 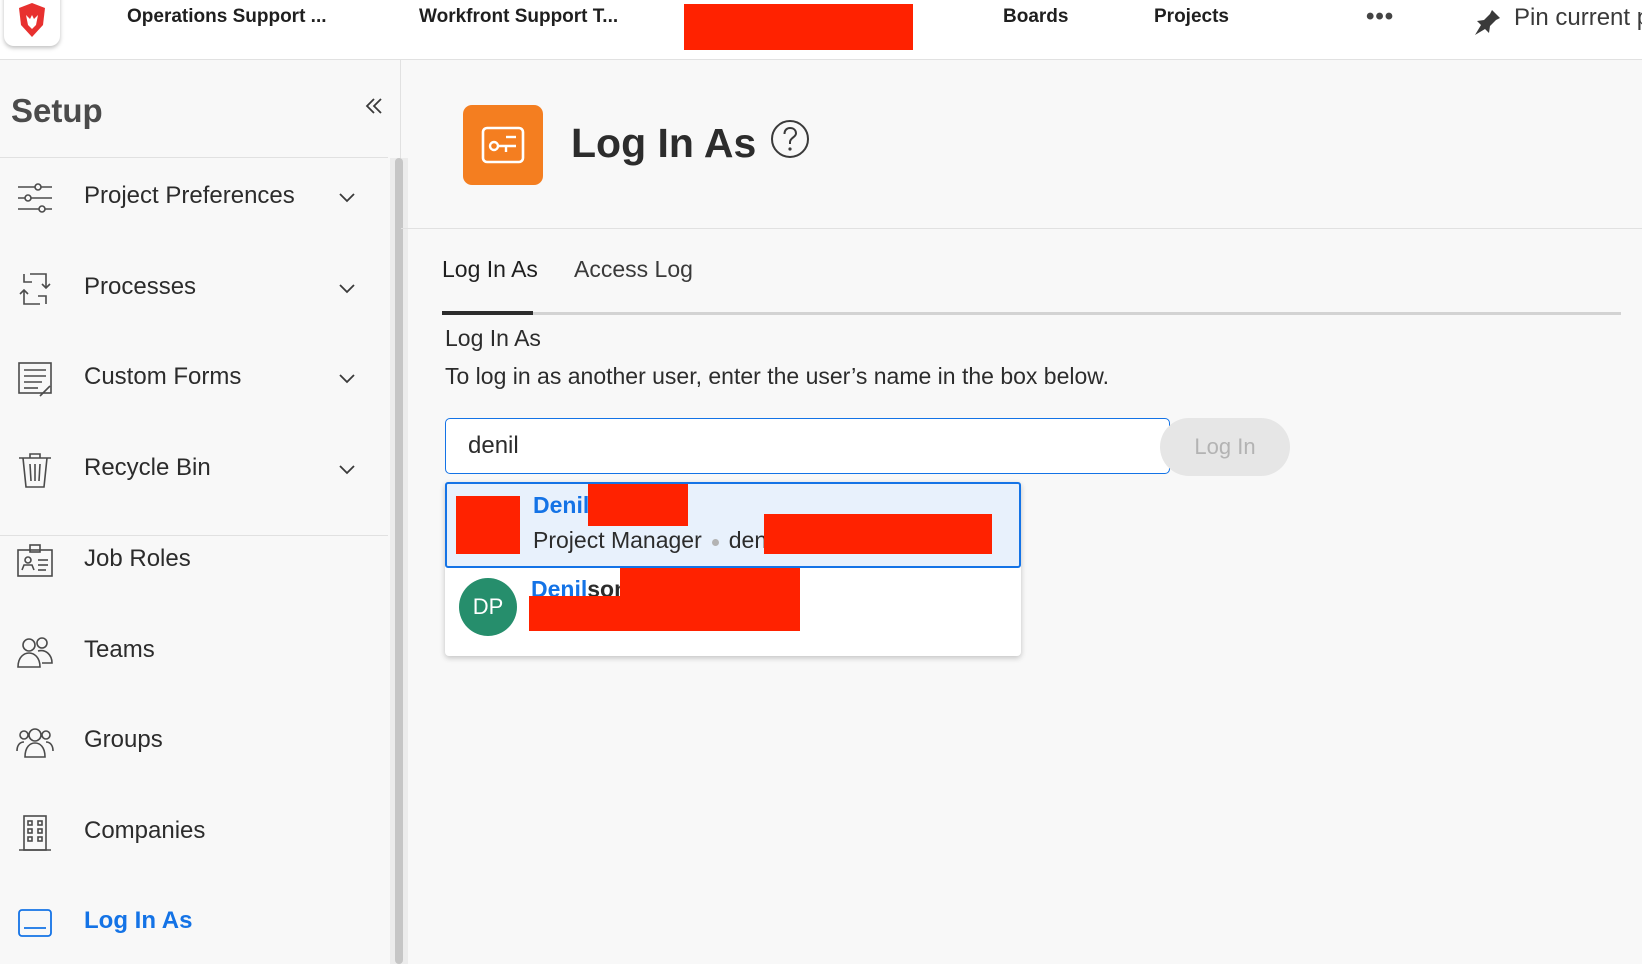 I want to click on separator-dot, so click(x=715, y=542).